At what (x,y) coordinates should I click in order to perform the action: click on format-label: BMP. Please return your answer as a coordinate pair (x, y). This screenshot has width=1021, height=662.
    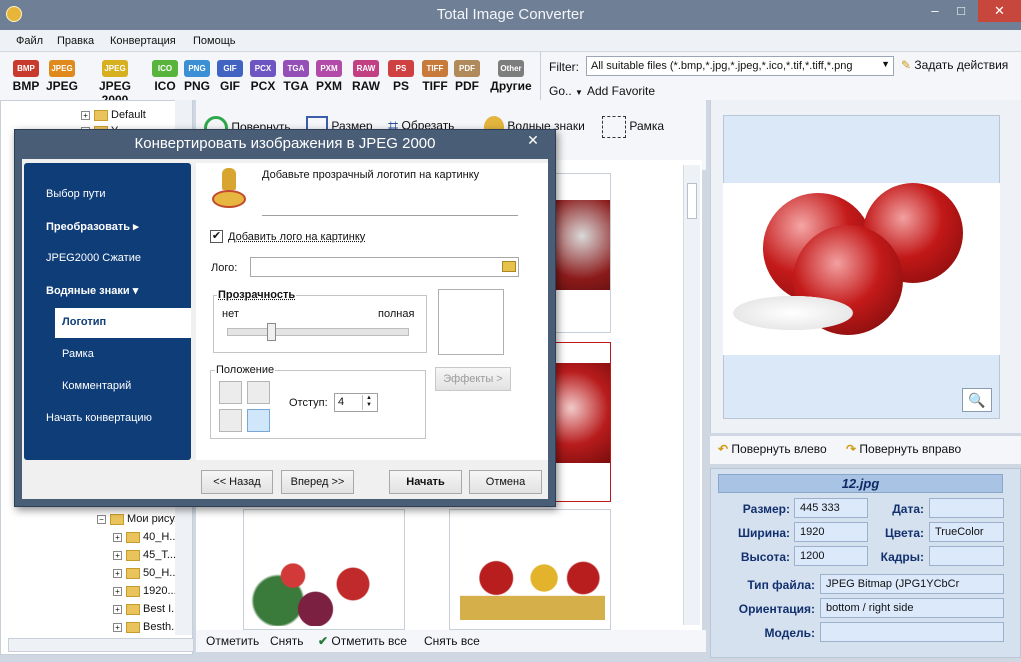
    Looking at the image, I should click on (26, 86).